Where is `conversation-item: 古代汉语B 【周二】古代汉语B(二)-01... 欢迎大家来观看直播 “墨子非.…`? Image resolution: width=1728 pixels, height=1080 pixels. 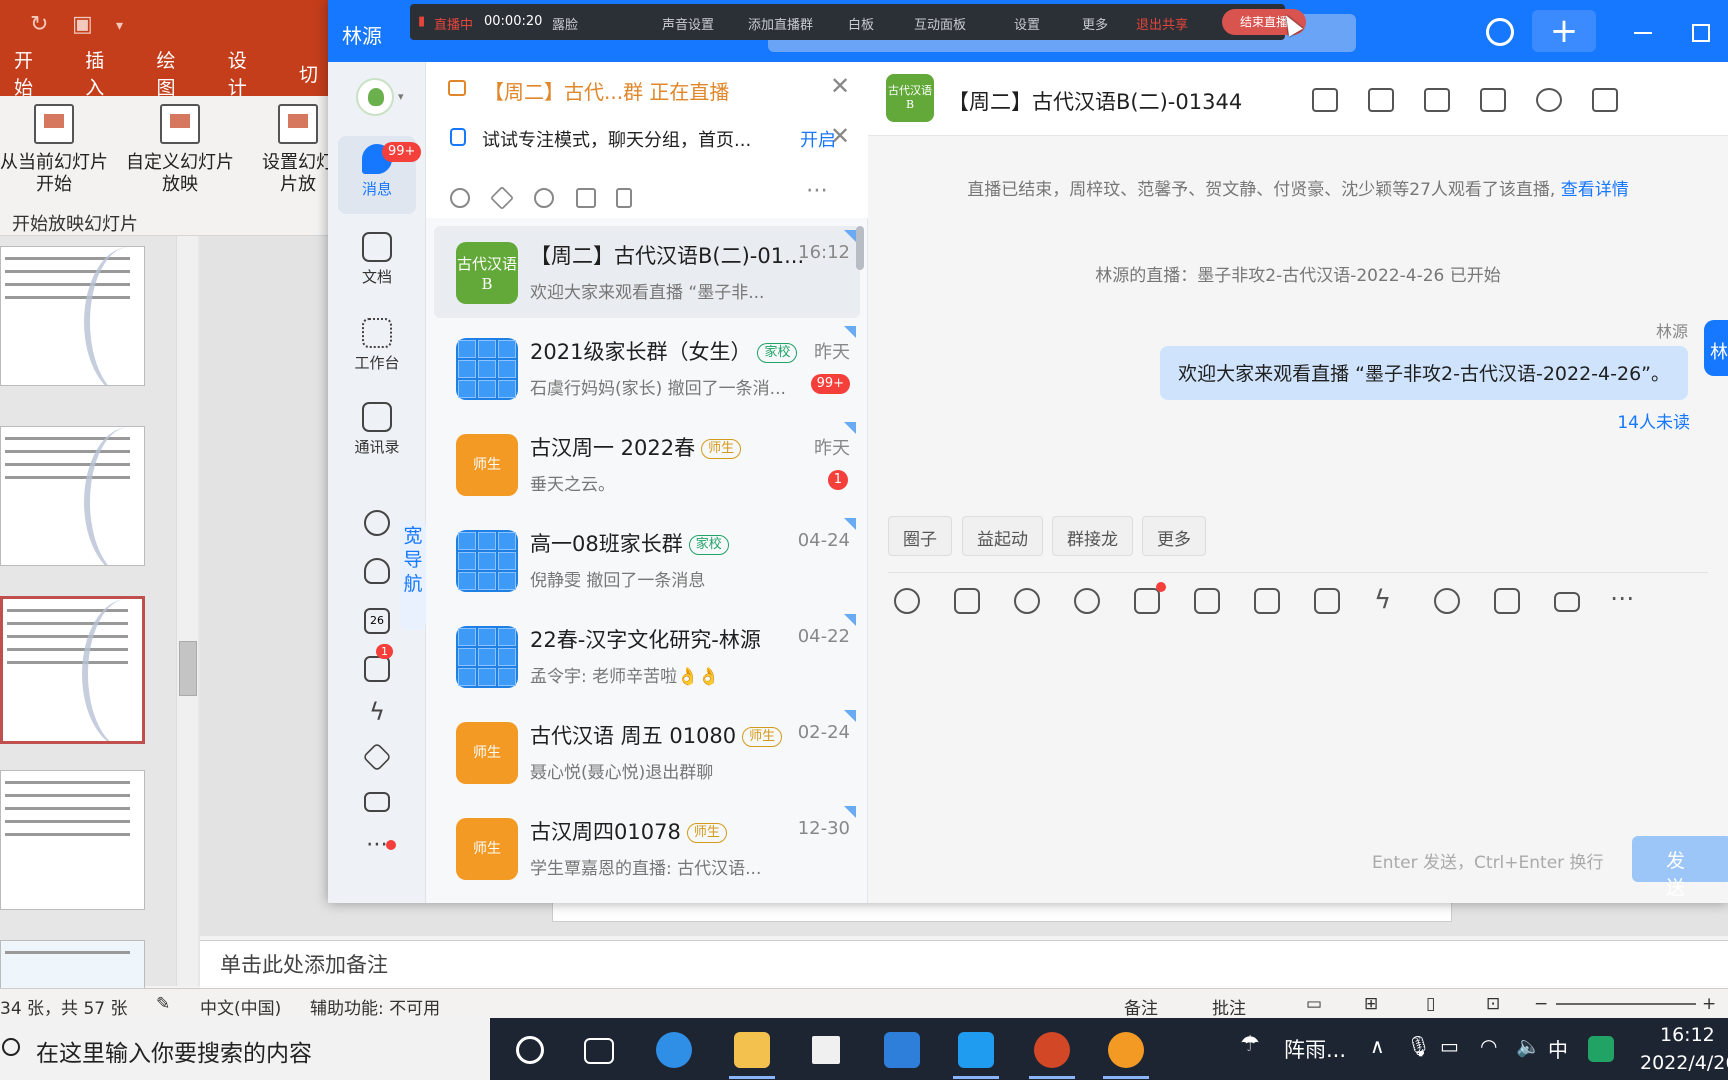
conversation-item: 古代汉语B 【周二】古代汉语B(二)-01... 欢迎大家来观看直播 “墨子非.… is located at coordinates (647, 272).